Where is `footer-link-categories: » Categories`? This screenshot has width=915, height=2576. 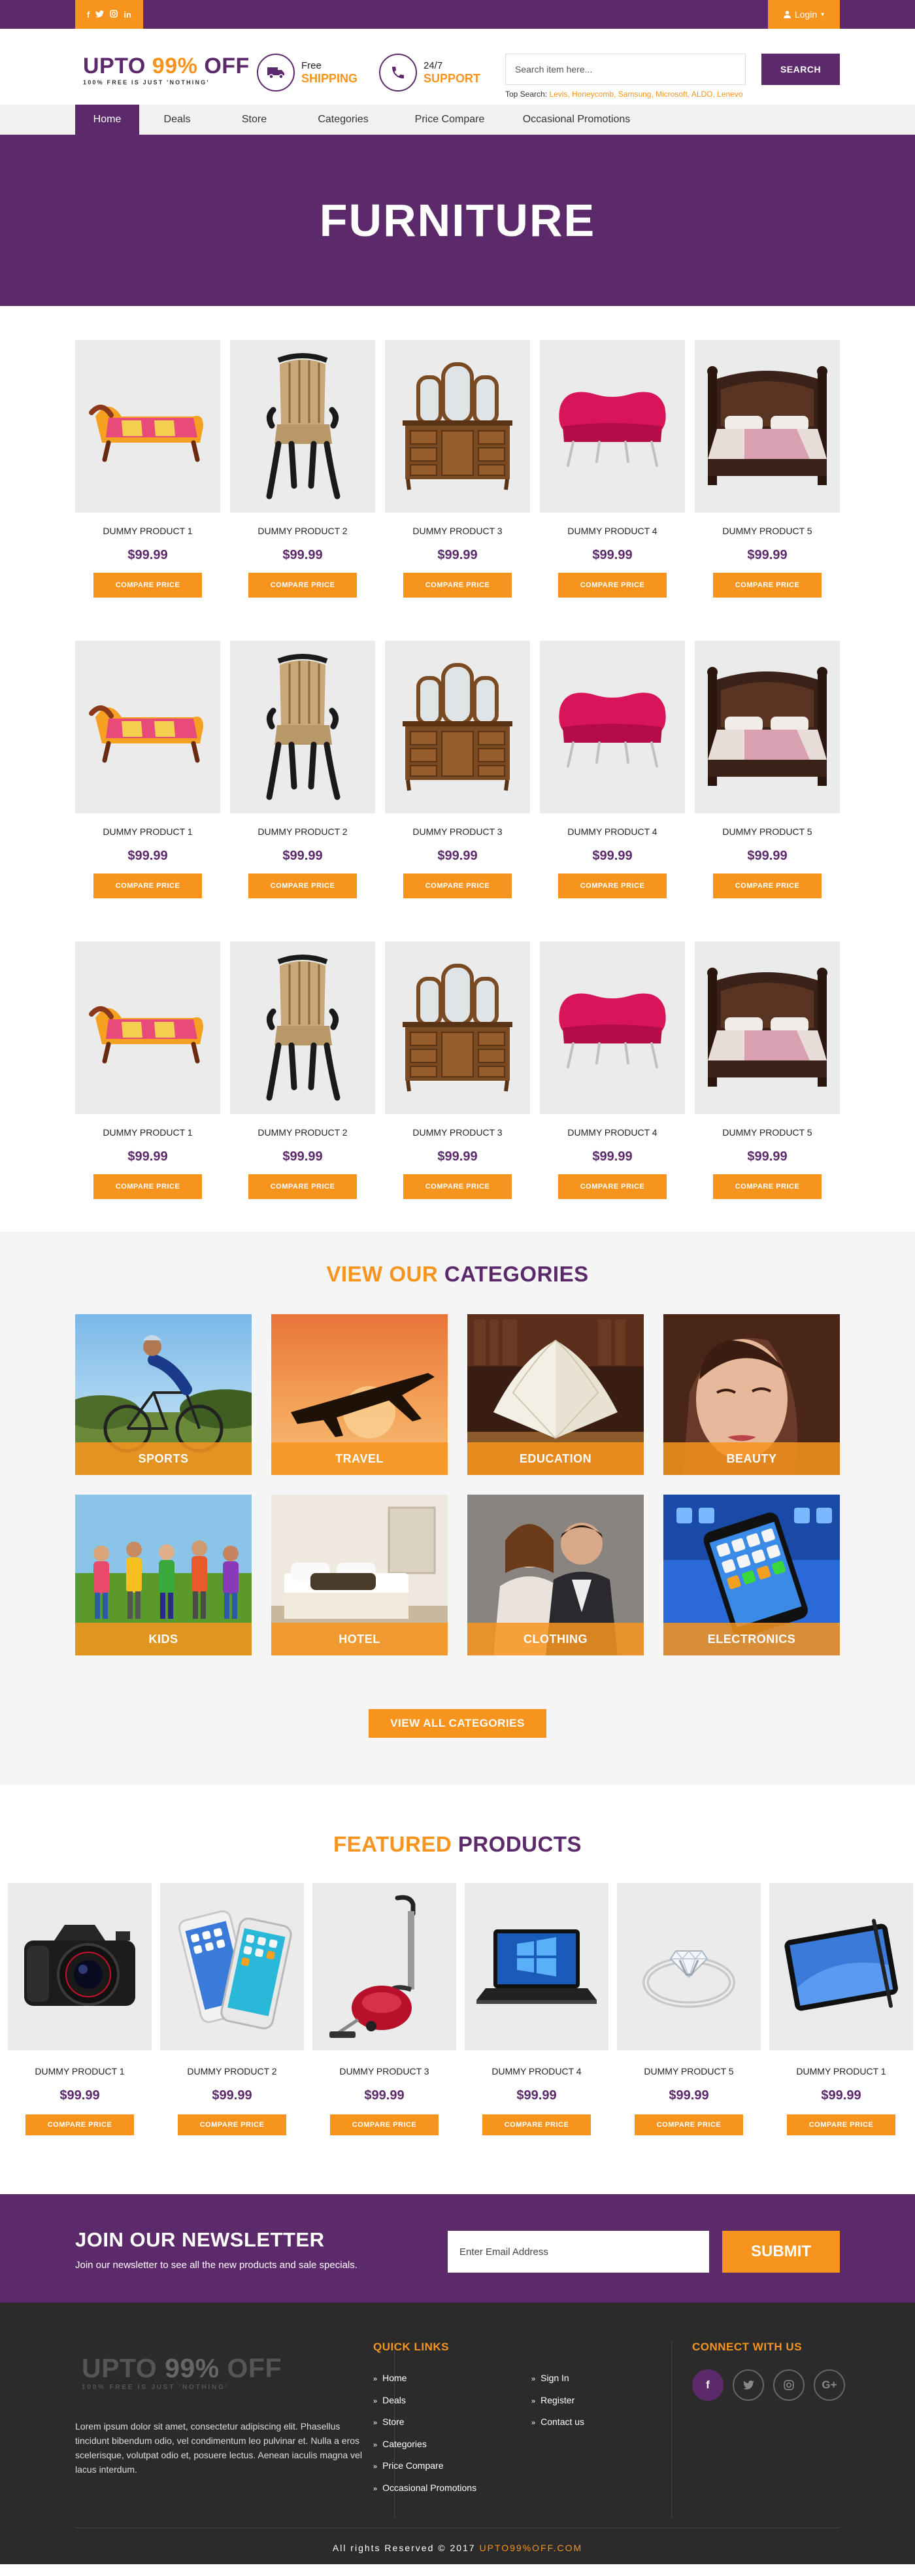 footer-link-categories: » Categories is located at coordinates (424, 2445).